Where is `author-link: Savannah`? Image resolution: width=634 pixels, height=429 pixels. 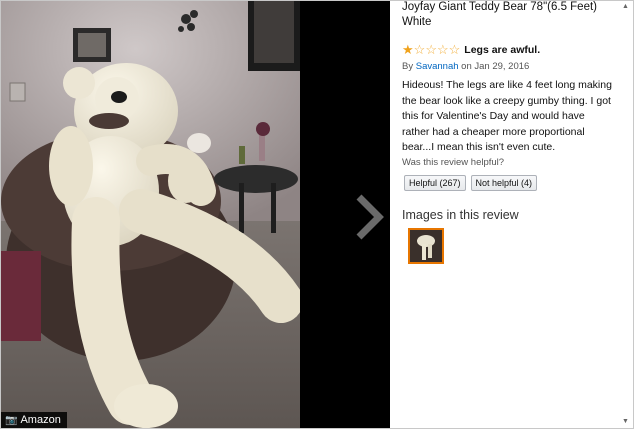 author-link: Savannah is located at coordinates (437, 66).